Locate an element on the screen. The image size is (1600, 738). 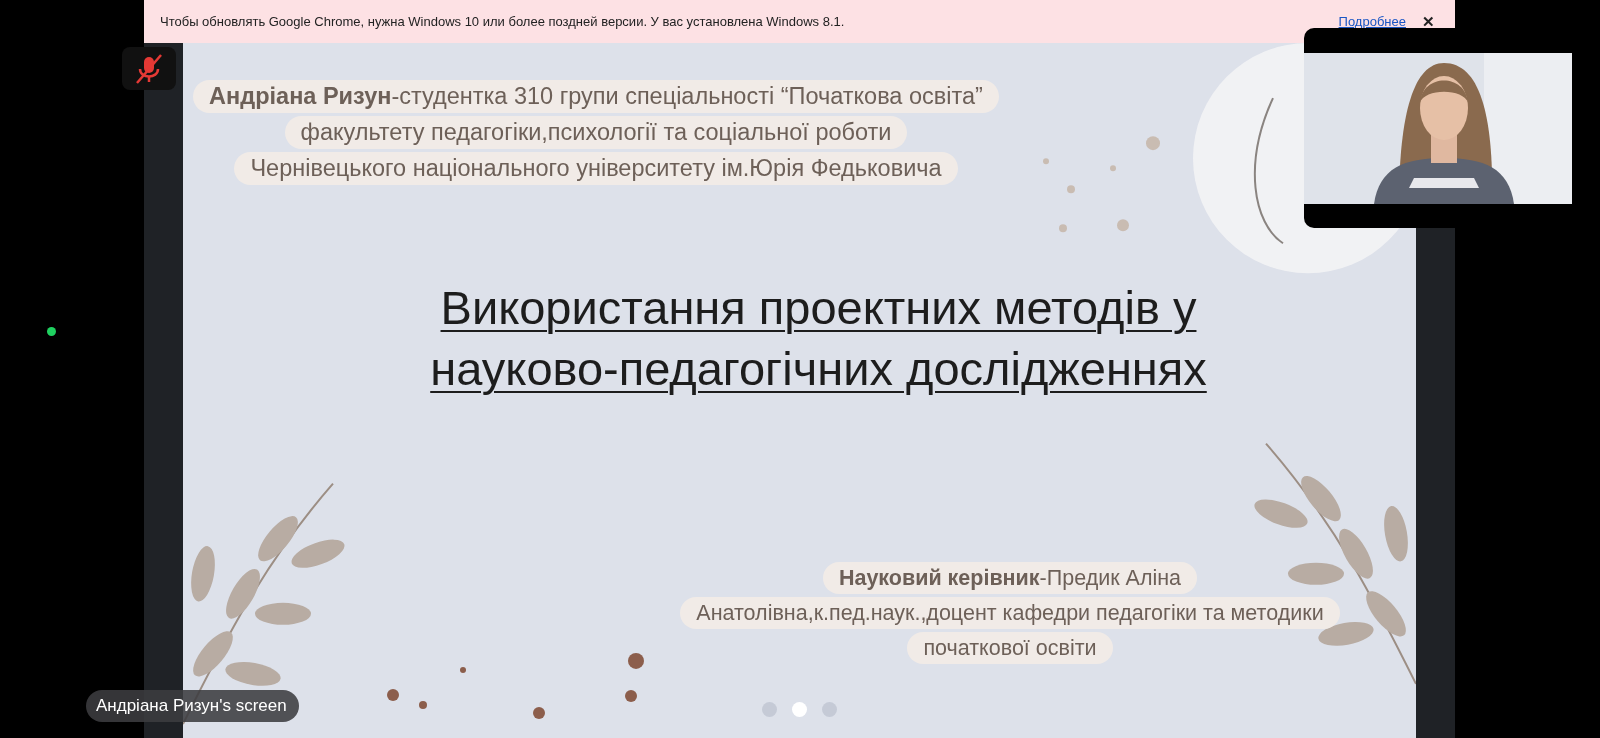
banner-message: Чтобы обновлять Google Chrome, нужна Windows 10 или более поздней версии. У вас установлена Windows 8.1. is located at coordinates (503, 21).